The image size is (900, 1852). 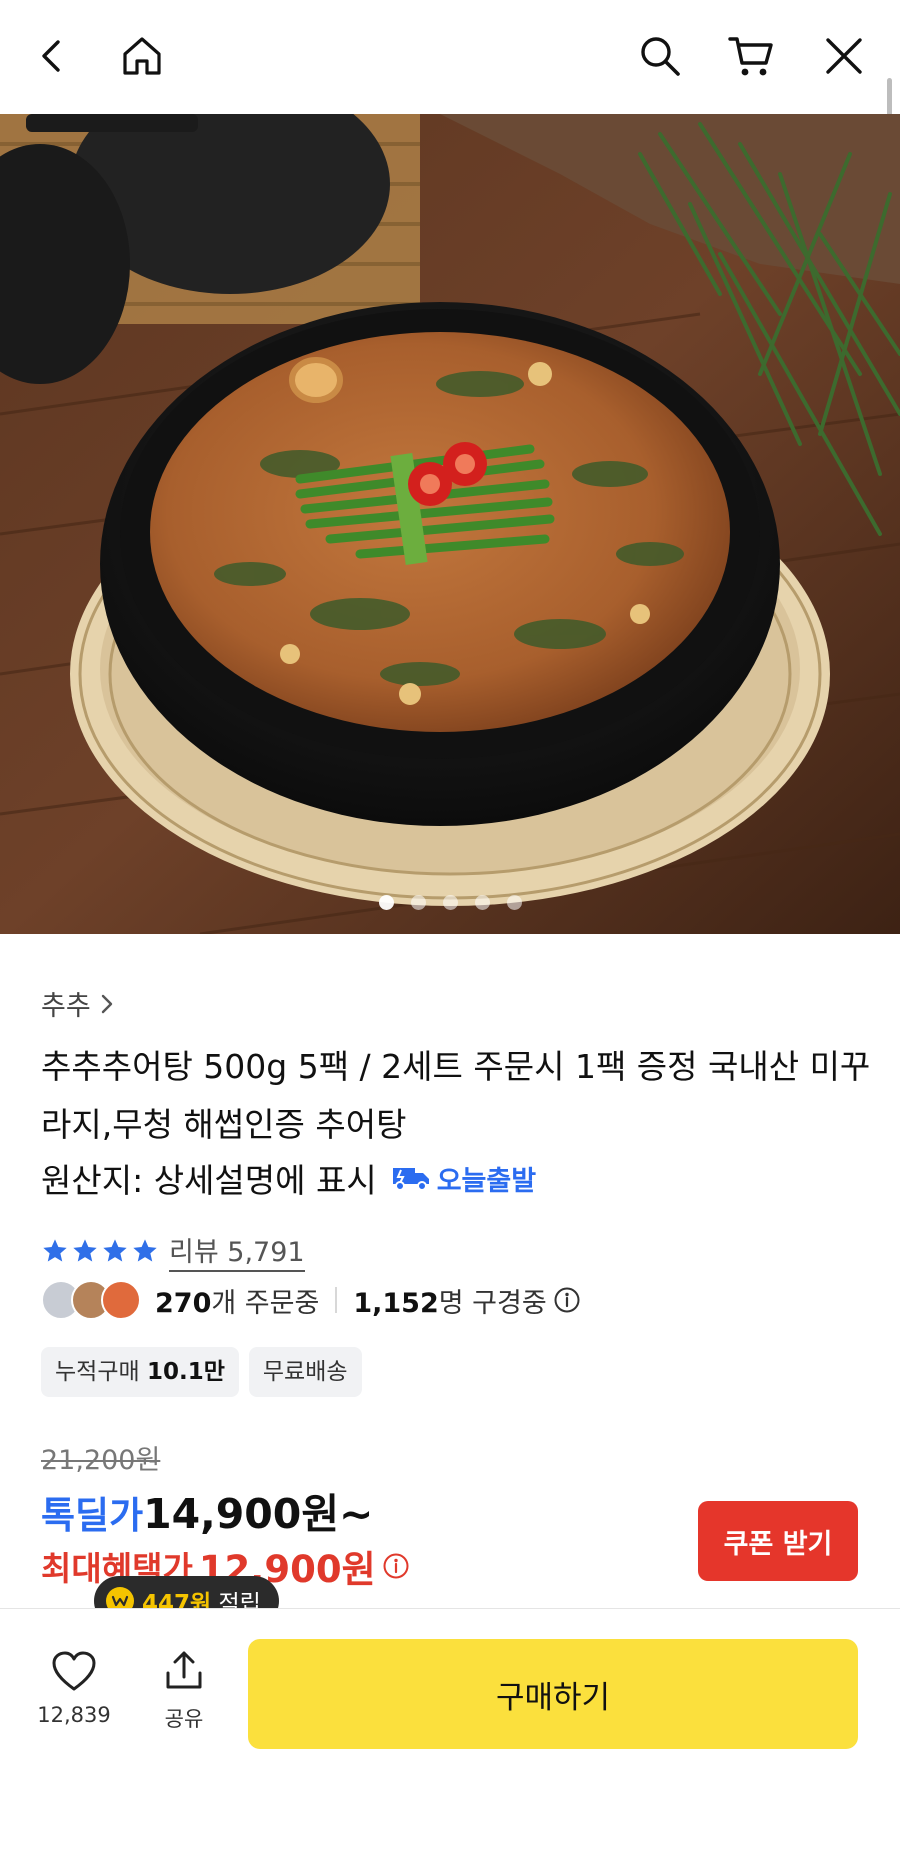 I want to click on activity-info-button, so click(x=567, y=1300).